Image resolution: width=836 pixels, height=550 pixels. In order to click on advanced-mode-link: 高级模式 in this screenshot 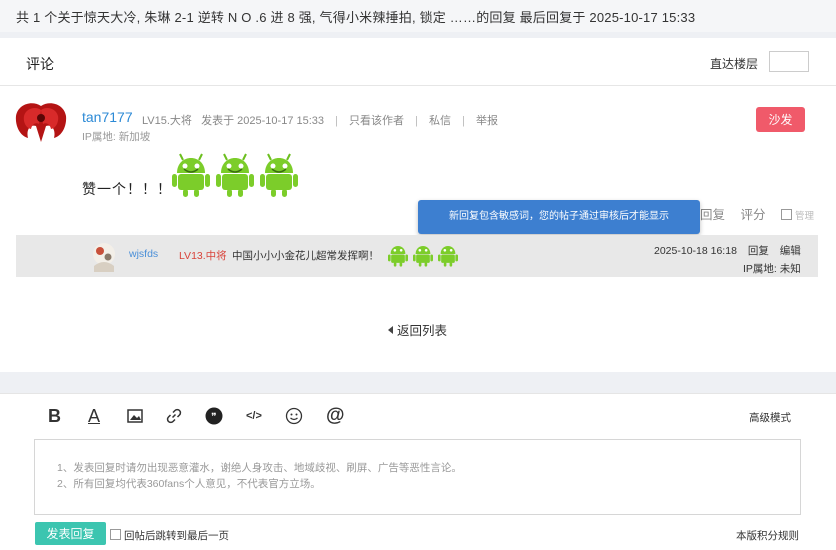, I will do `click(770, 417)`.